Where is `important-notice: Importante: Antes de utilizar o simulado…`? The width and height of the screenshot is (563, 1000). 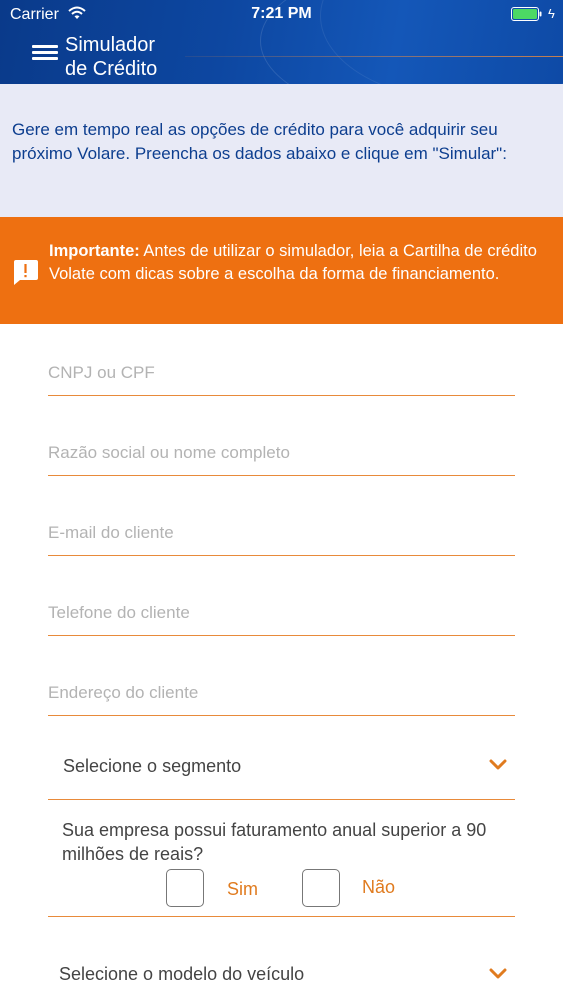 important-notice: Importante: Antes de utilizar o simulado… is located at coordinates (281, 270).